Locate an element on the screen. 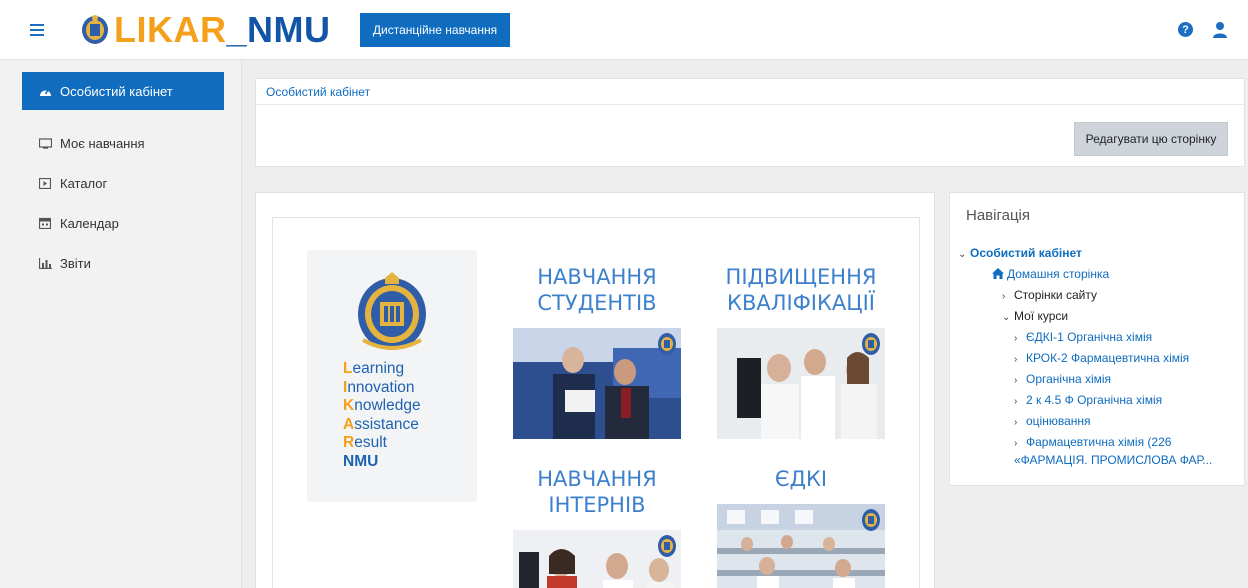  nav-course-item: › Фармацевтична хімія (226 is located at coordinates (1092, 443).